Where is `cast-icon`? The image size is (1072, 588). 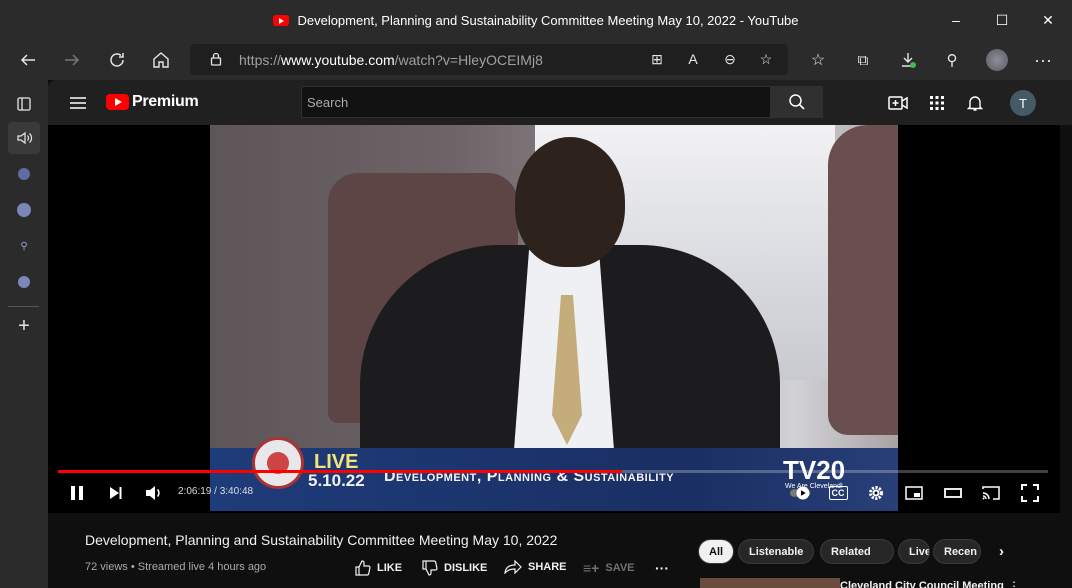 cast-icon is located at coordinates (991, 493).